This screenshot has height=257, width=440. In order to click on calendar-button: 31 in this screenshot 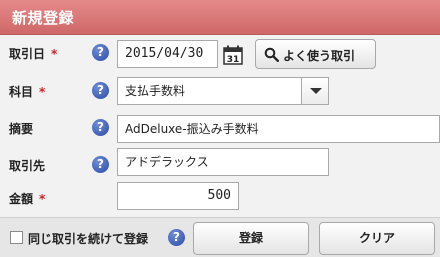, I will do `click(233, 55)`.